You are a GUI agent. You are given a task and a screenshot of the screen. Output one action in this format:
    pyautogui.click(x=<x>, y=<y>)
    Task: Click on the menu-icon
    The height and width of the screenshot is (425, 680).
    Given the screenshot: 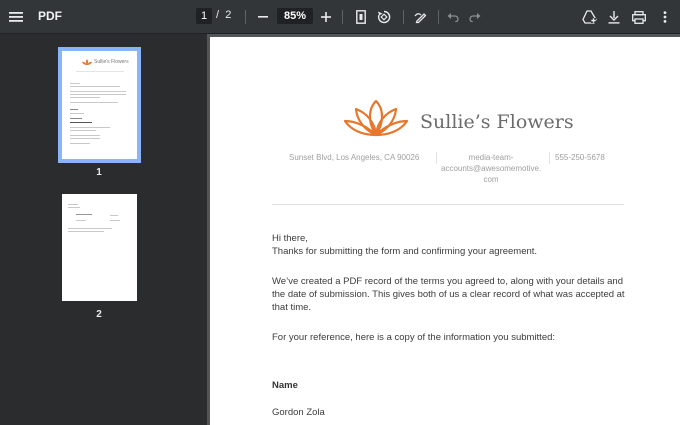 What is the action you would take?
    pyautogui.click(x=16, y=17)
    